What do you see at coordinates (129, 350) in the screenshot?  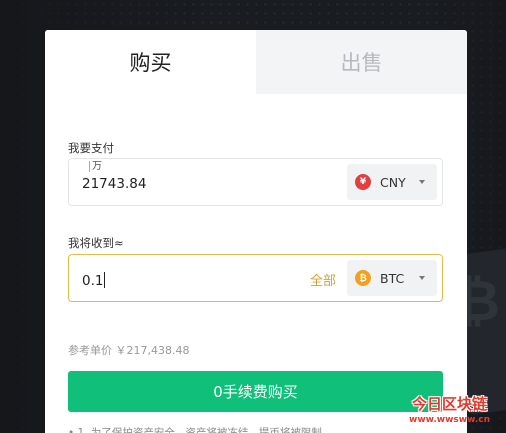 I see `reference-price: 参考单价 ￥217,438.48` at bounding box center [129, 350].